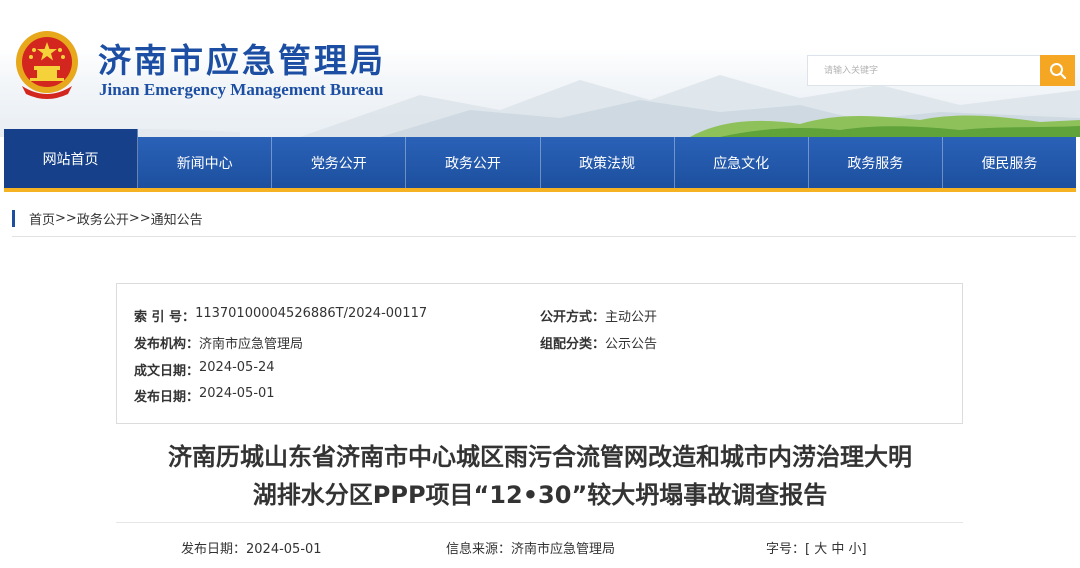 The image size is (1080, 568). Describe the element at coordinates (71, 158) in the screenshot. I see `nav-item-home: 网站首页` at that location.